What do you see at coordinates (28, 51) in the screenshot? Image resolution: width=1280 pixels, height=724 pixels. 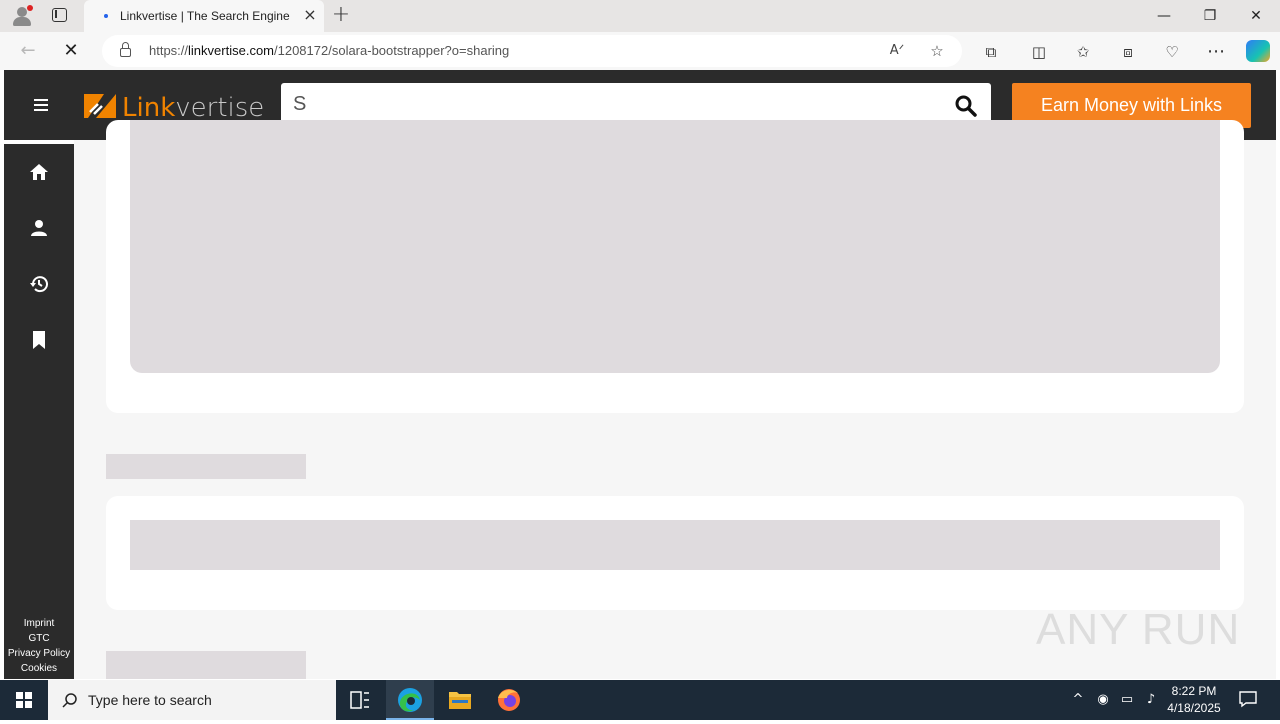 I see `back-icon: ←` at bounding box center [28, 51].